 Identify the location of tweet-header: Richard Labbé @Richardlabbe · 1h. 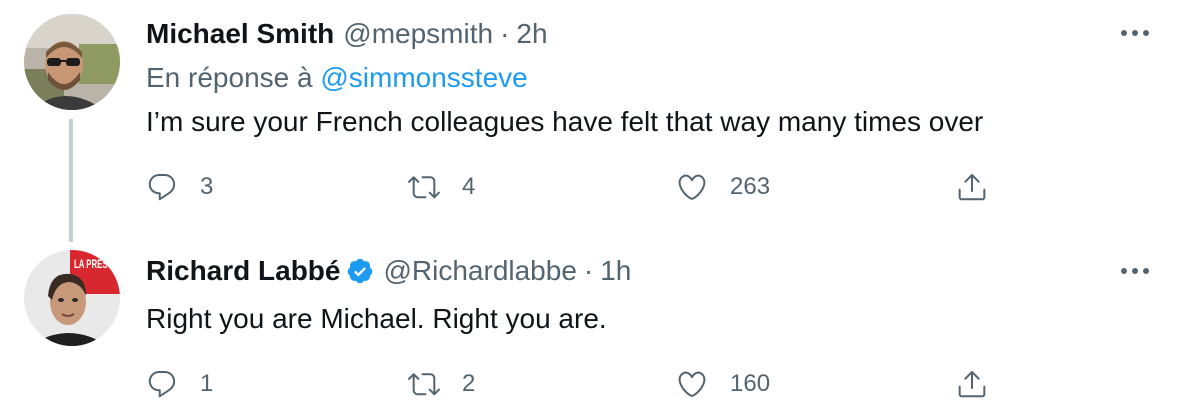
(388, 271).